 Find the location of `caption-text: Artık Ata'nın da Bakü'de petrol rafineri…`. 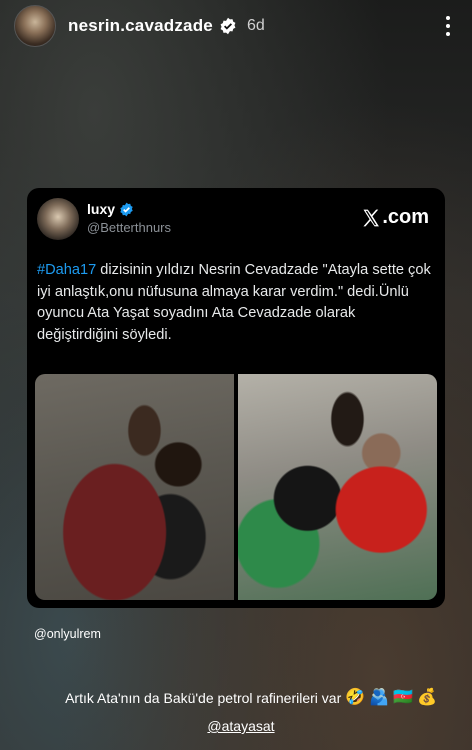

caption-text: Artık Ata'nın da Bakü'de petrol rafineri… is located at coordinates (203, 698).